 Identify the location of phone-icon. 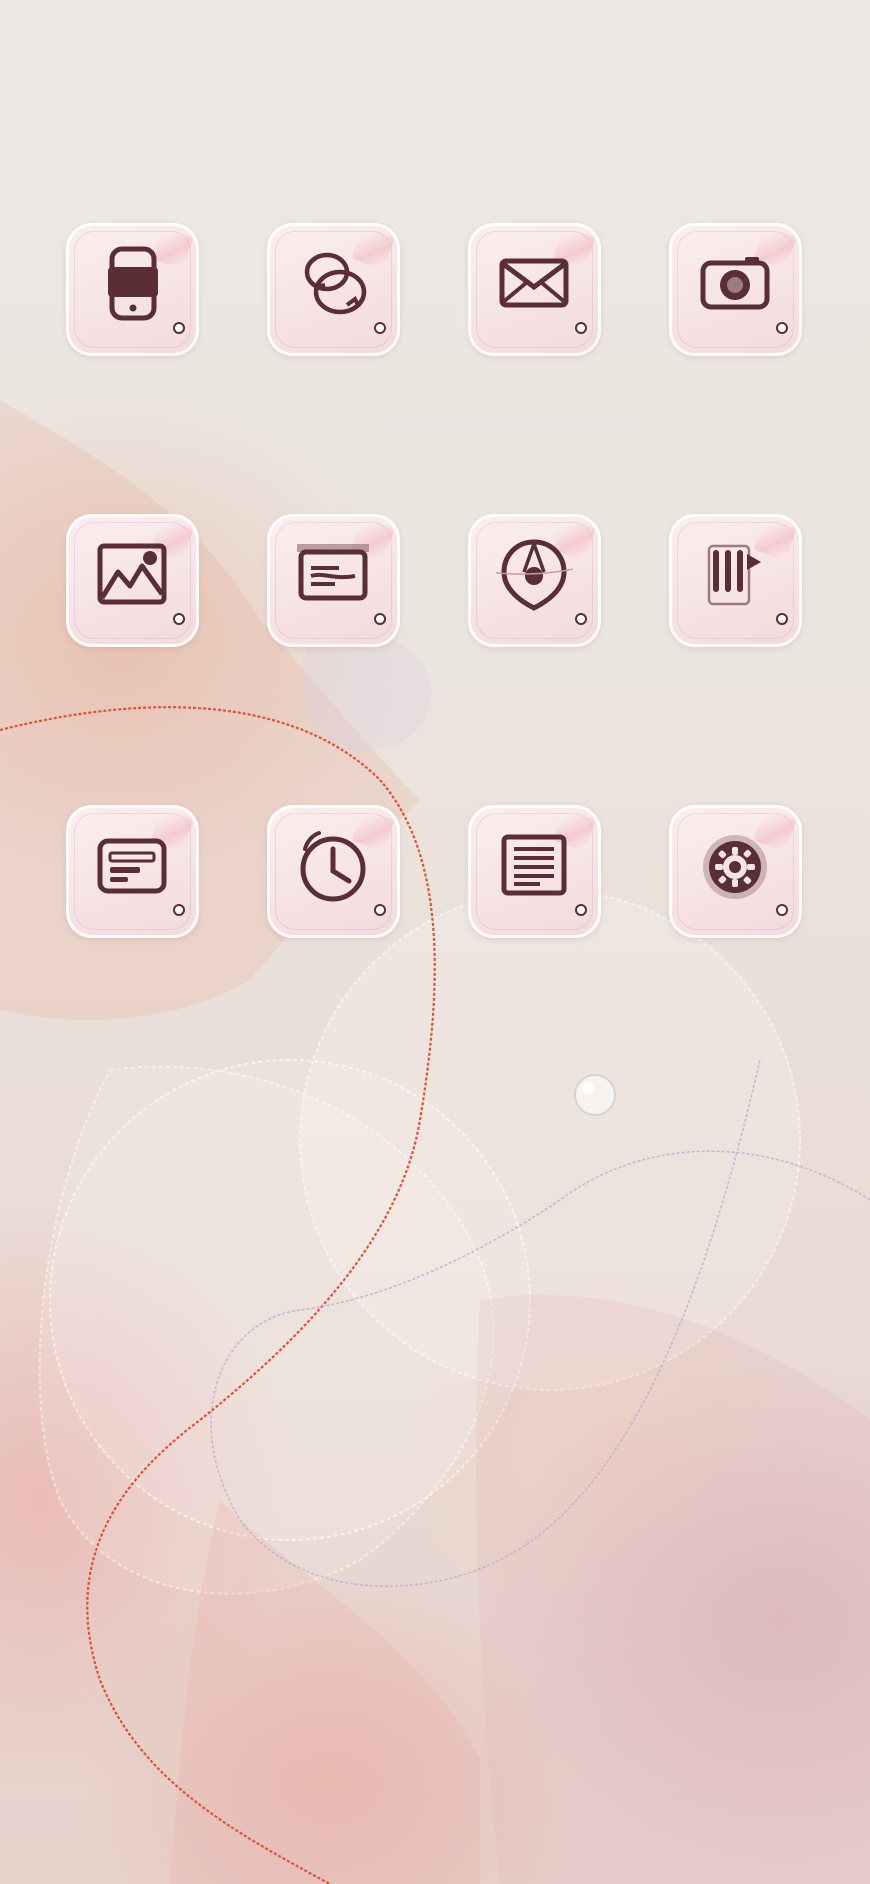
(133, 283).